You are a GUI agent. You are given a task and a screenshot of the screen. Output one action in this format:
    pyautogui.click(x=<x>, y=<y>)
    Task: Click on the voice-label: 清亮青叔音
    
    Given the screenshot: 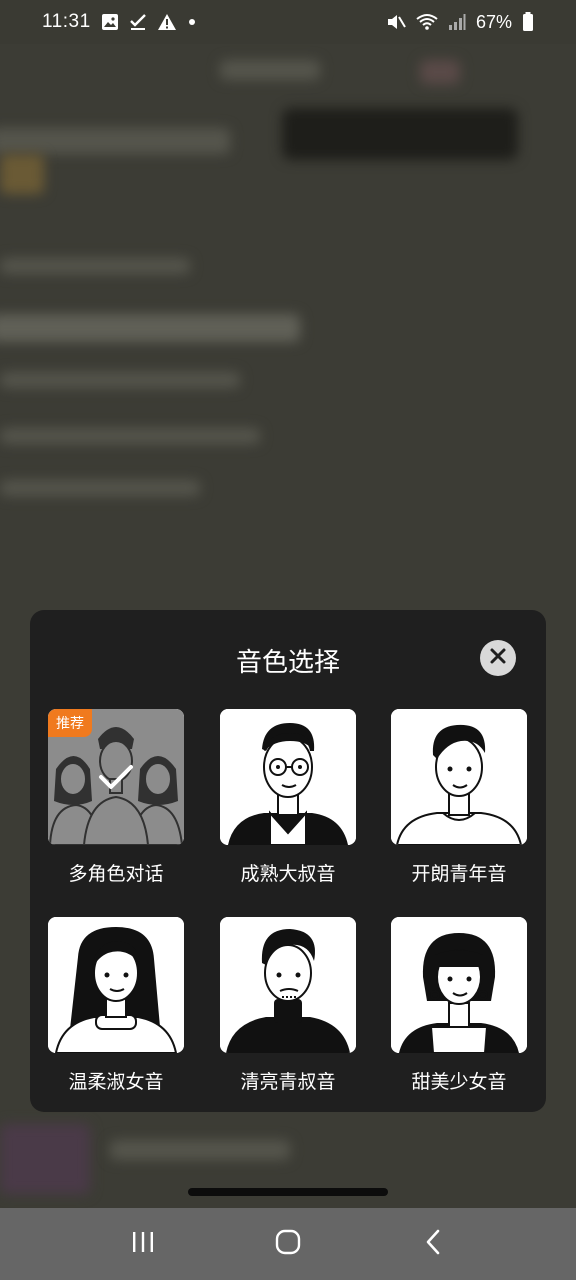 What is the action you would take?
    pyautogui.click(x=288, y=1082)
    